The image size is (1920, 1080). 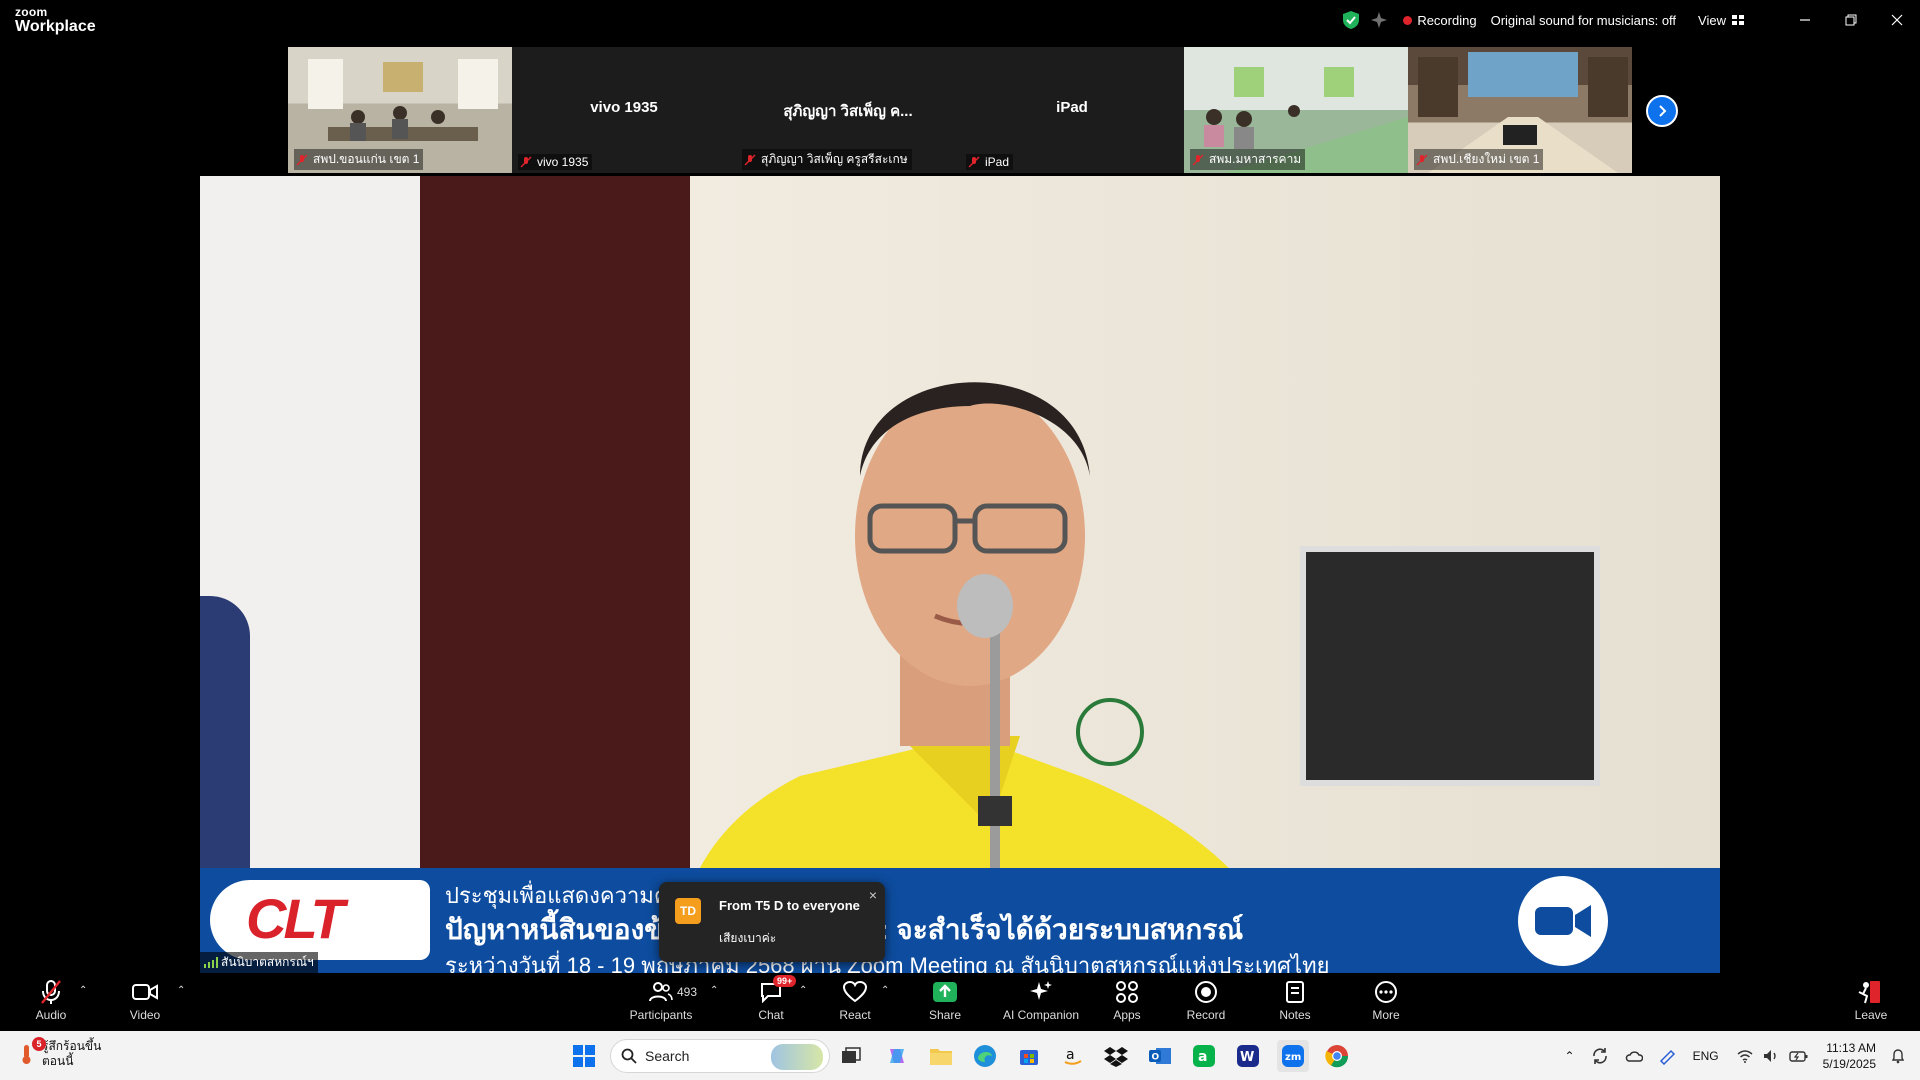 I want to click on notes-button: Notes, so click(x=1295, y=1000).